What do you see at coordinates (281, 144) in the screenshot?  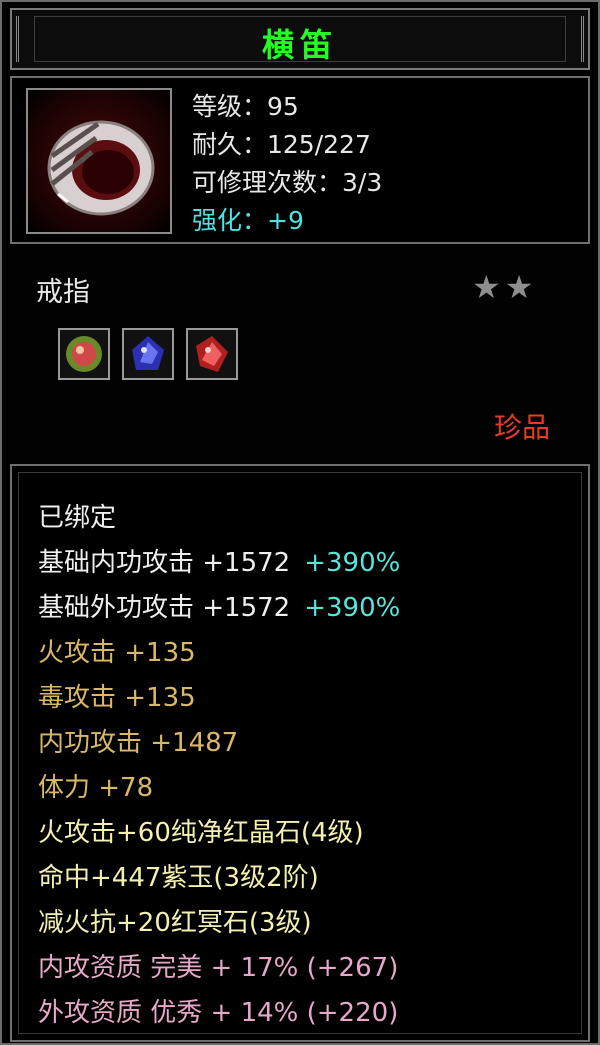 I see `item-durability: 耐久：125/227` at bounding box center [281, 144].